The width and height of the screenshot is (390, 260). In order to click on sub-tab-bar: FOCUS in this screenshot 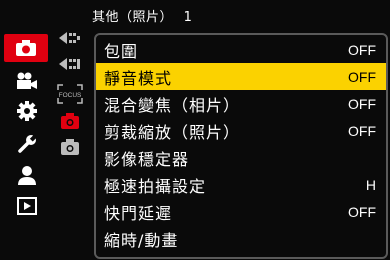, I will do `click(71, 101)`.